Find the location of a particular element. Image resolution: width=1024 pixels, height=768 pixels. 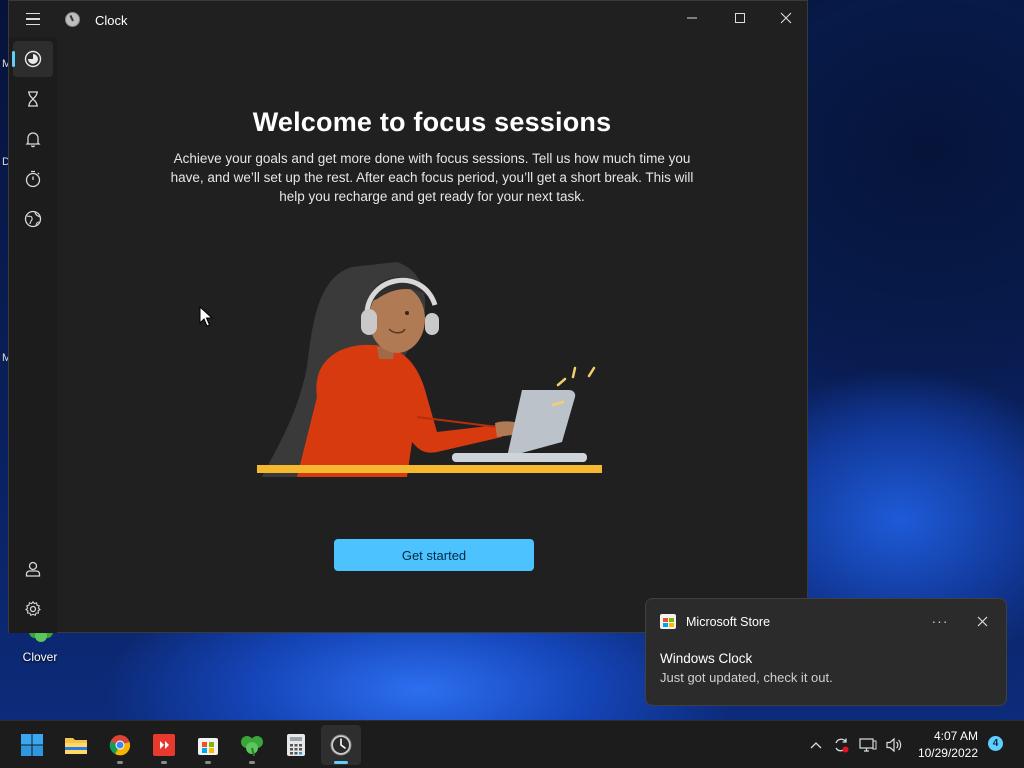

network-icon is located at coordinates (868, 745).